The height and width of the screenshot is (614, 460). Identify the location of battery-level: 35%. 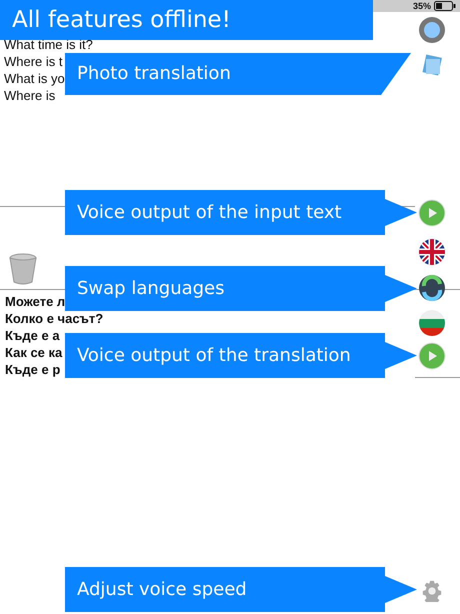
(421, 6).